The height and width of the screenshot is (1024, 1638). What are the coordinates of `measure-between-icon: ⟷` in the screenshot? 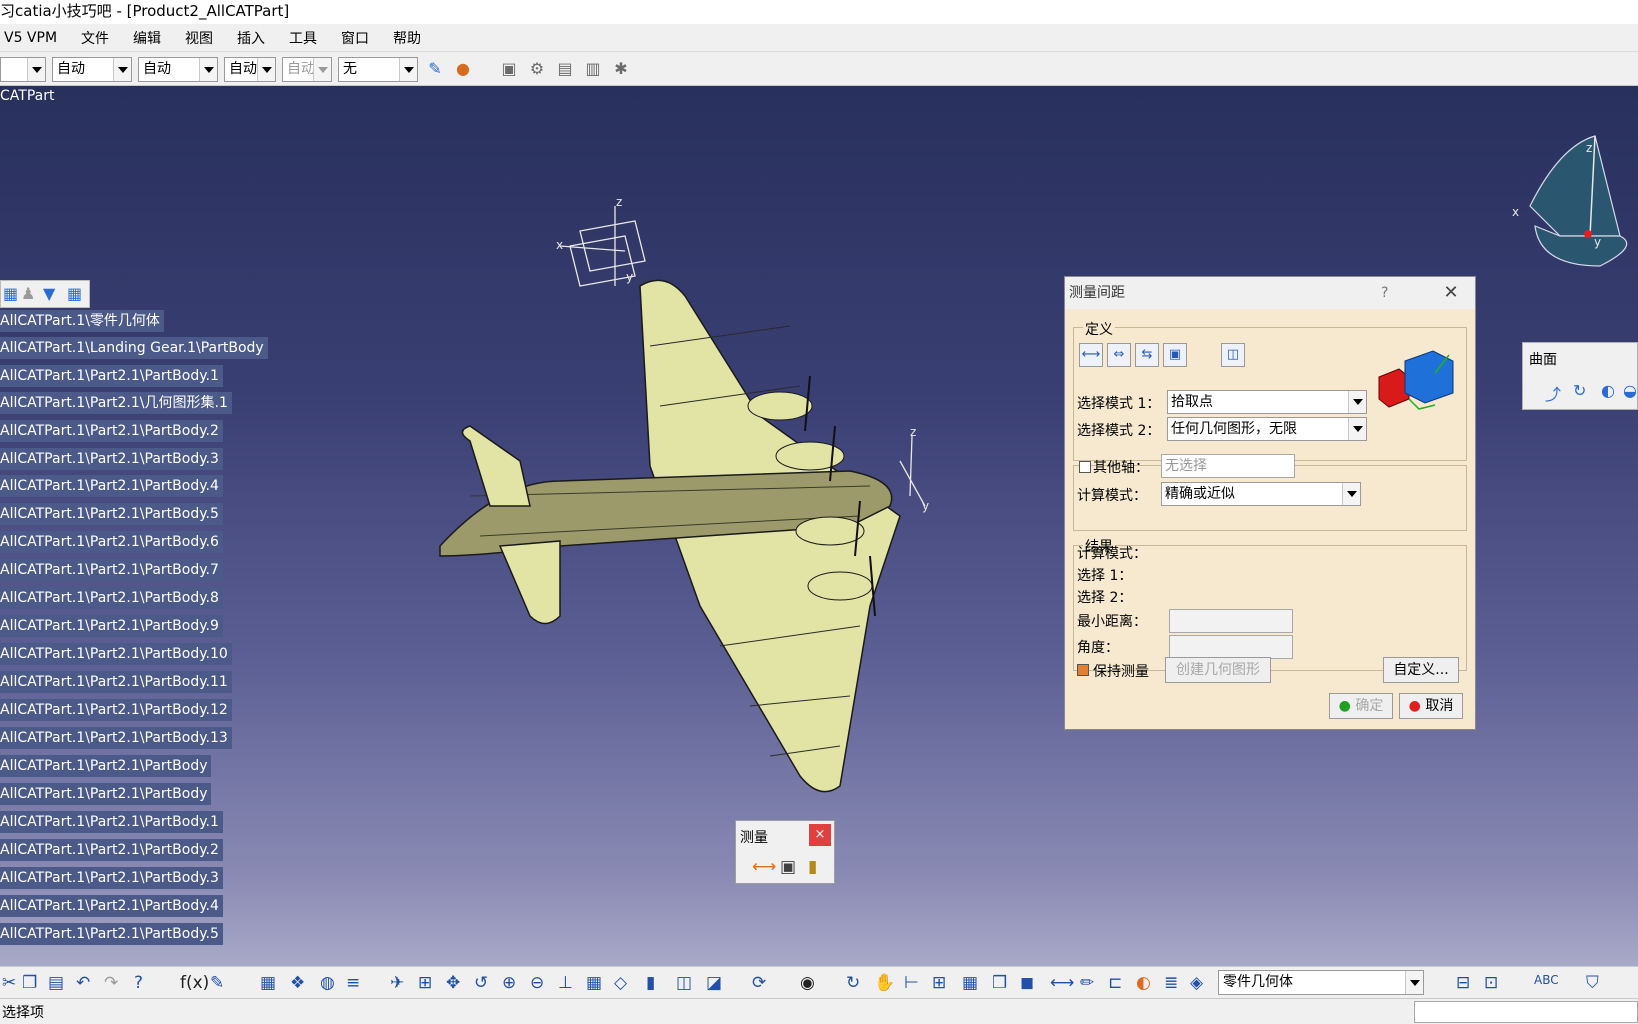 It's located at (764, 867).